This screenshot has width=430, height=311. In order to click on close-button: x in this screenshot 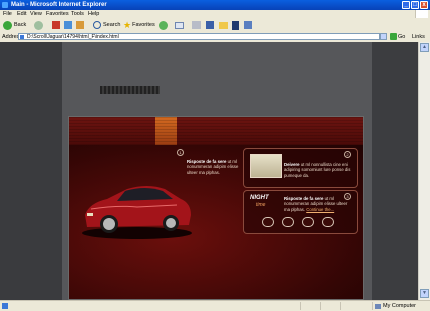, I will do `click(424, 5)`.